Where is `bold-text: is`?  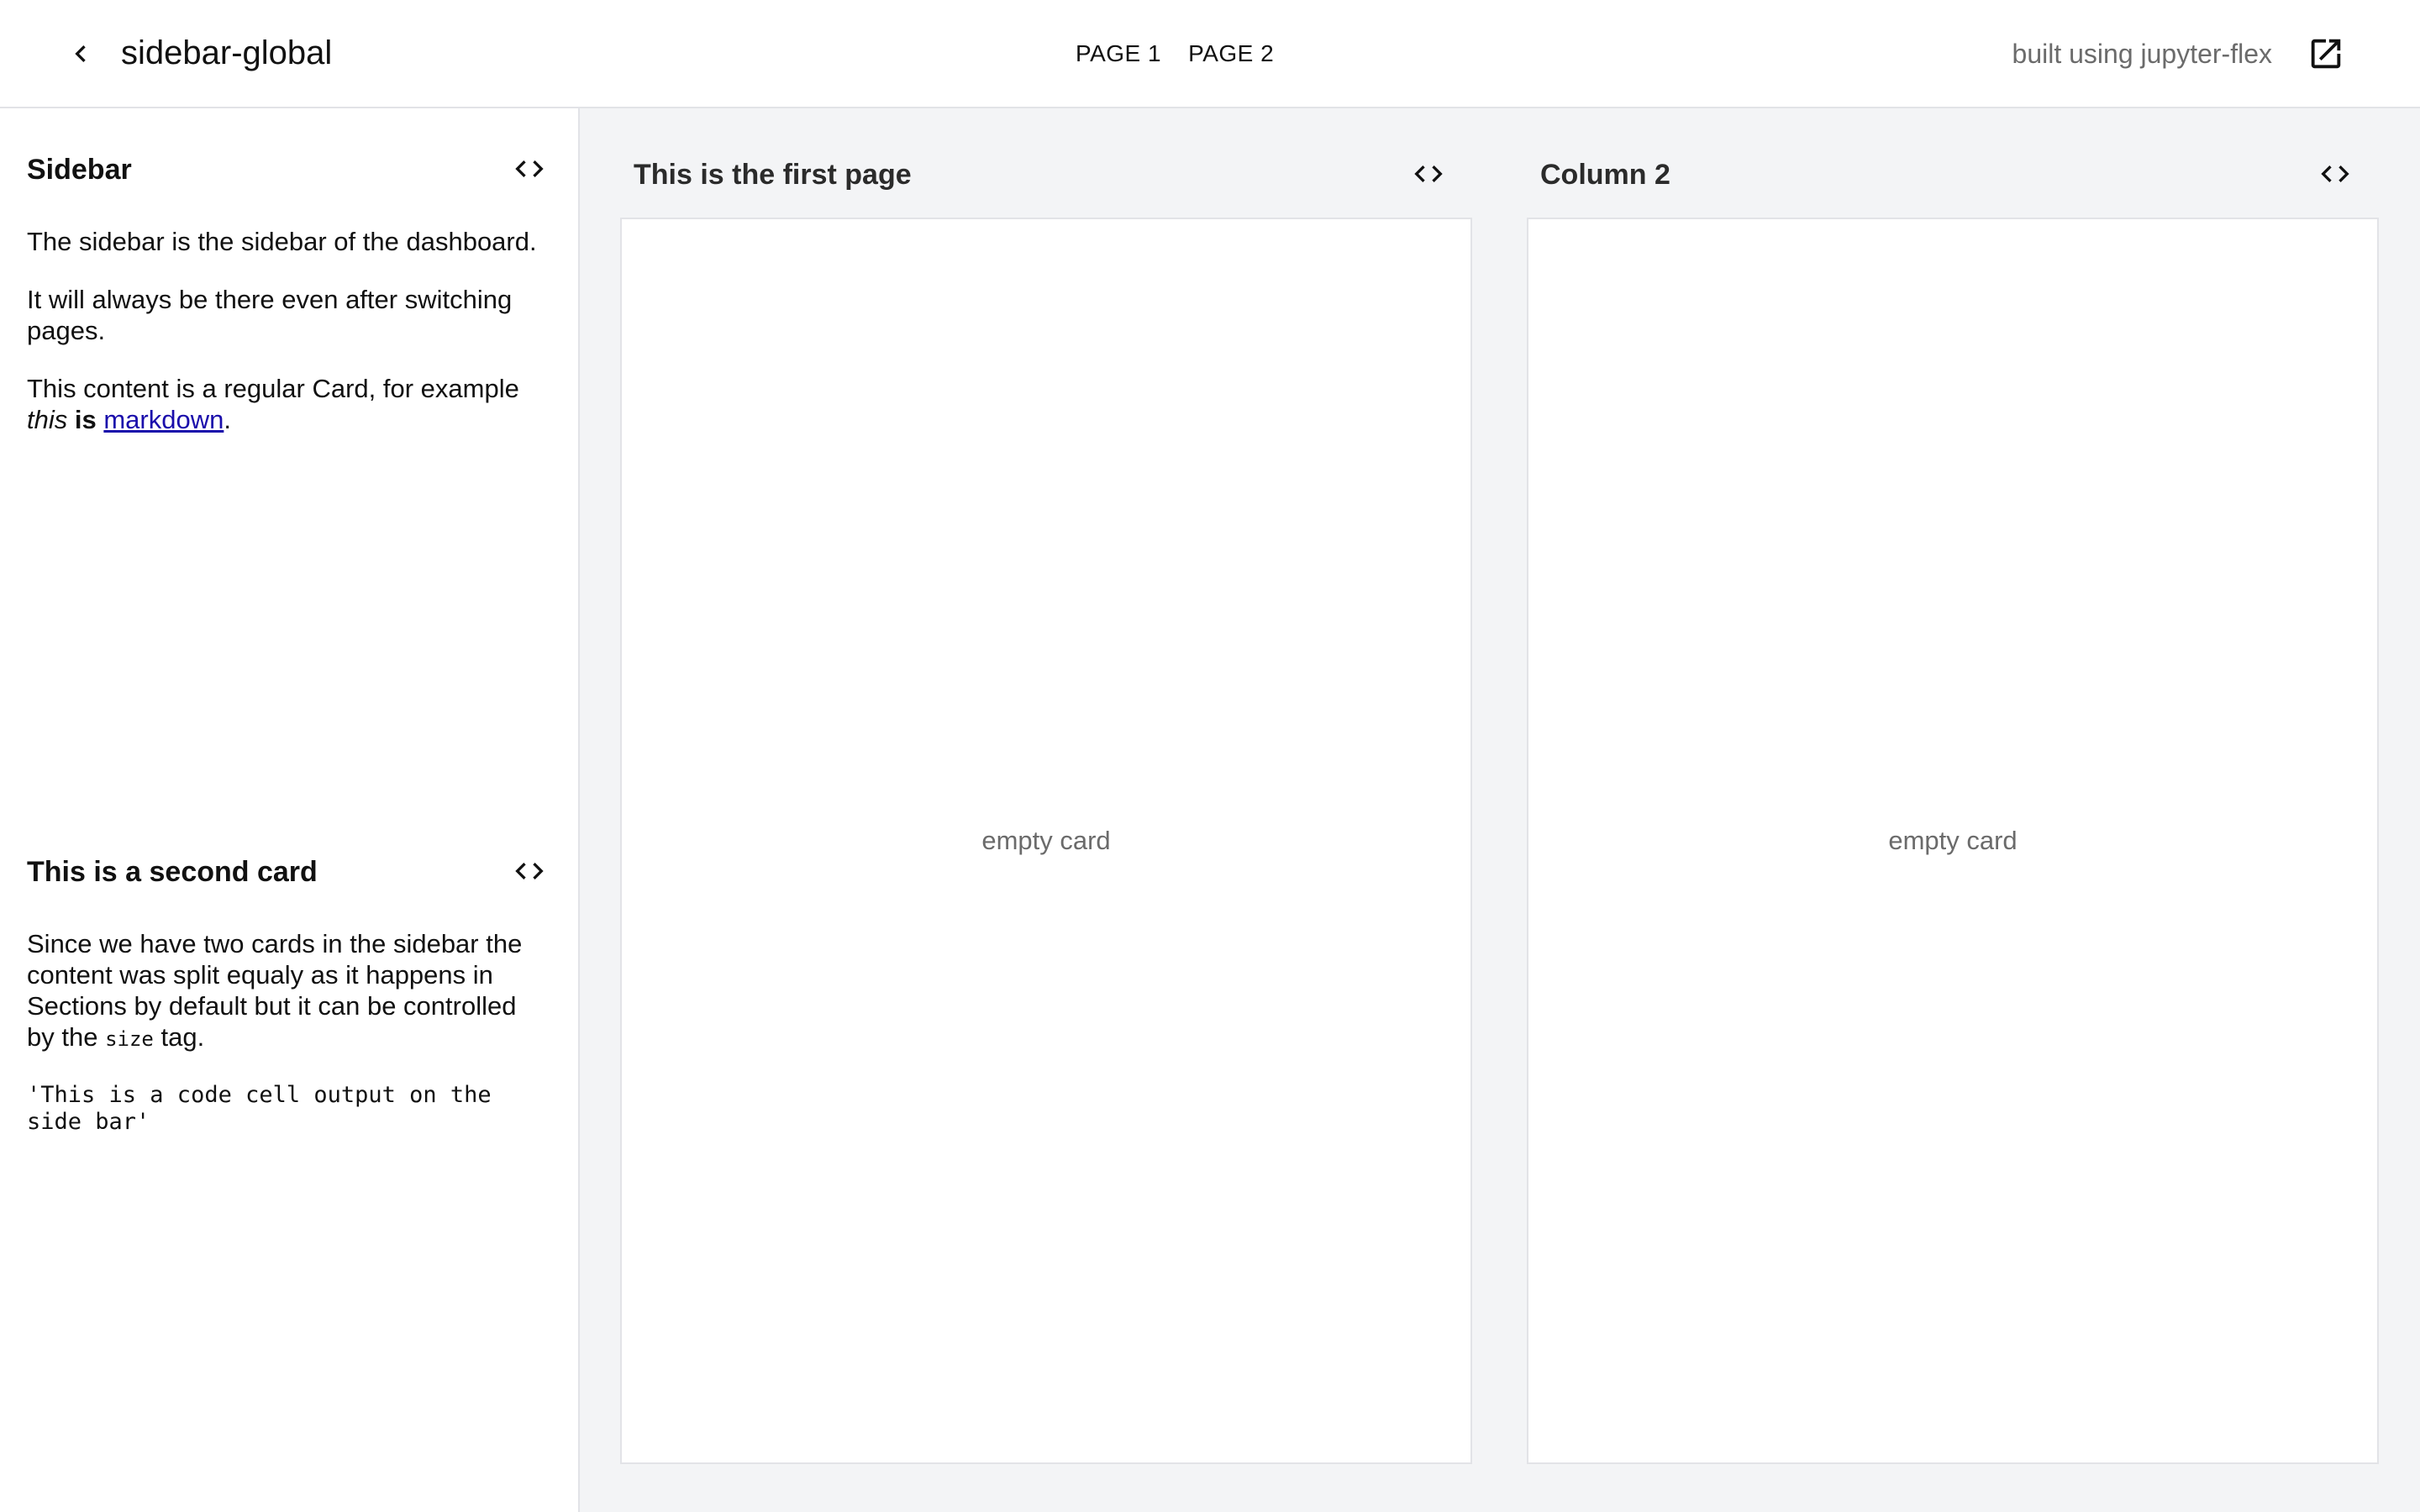 bold-text: is is located at coordinates (85, 419).